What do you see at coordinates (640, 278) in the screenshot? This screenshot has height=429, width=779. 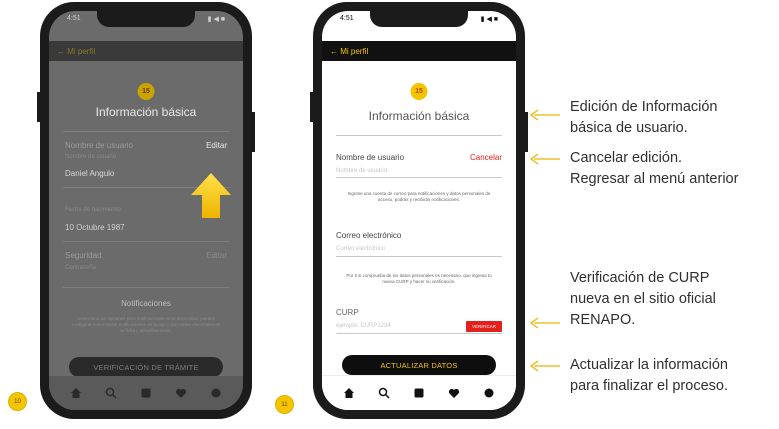 I see `annotation-line: Verificación de CURP` at bounding box center [640, 278].